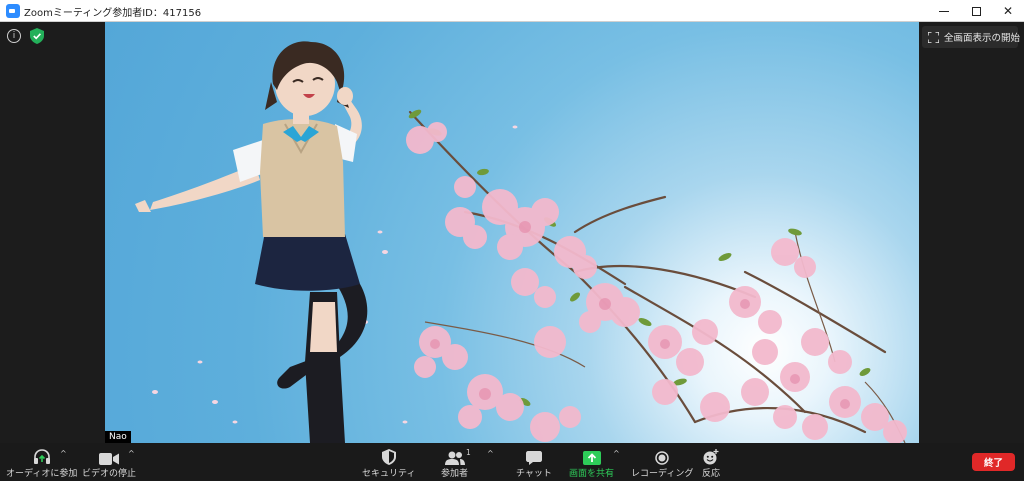 The image size is (1024, 481). I want to click on minimize-icon, so click(944, 11).